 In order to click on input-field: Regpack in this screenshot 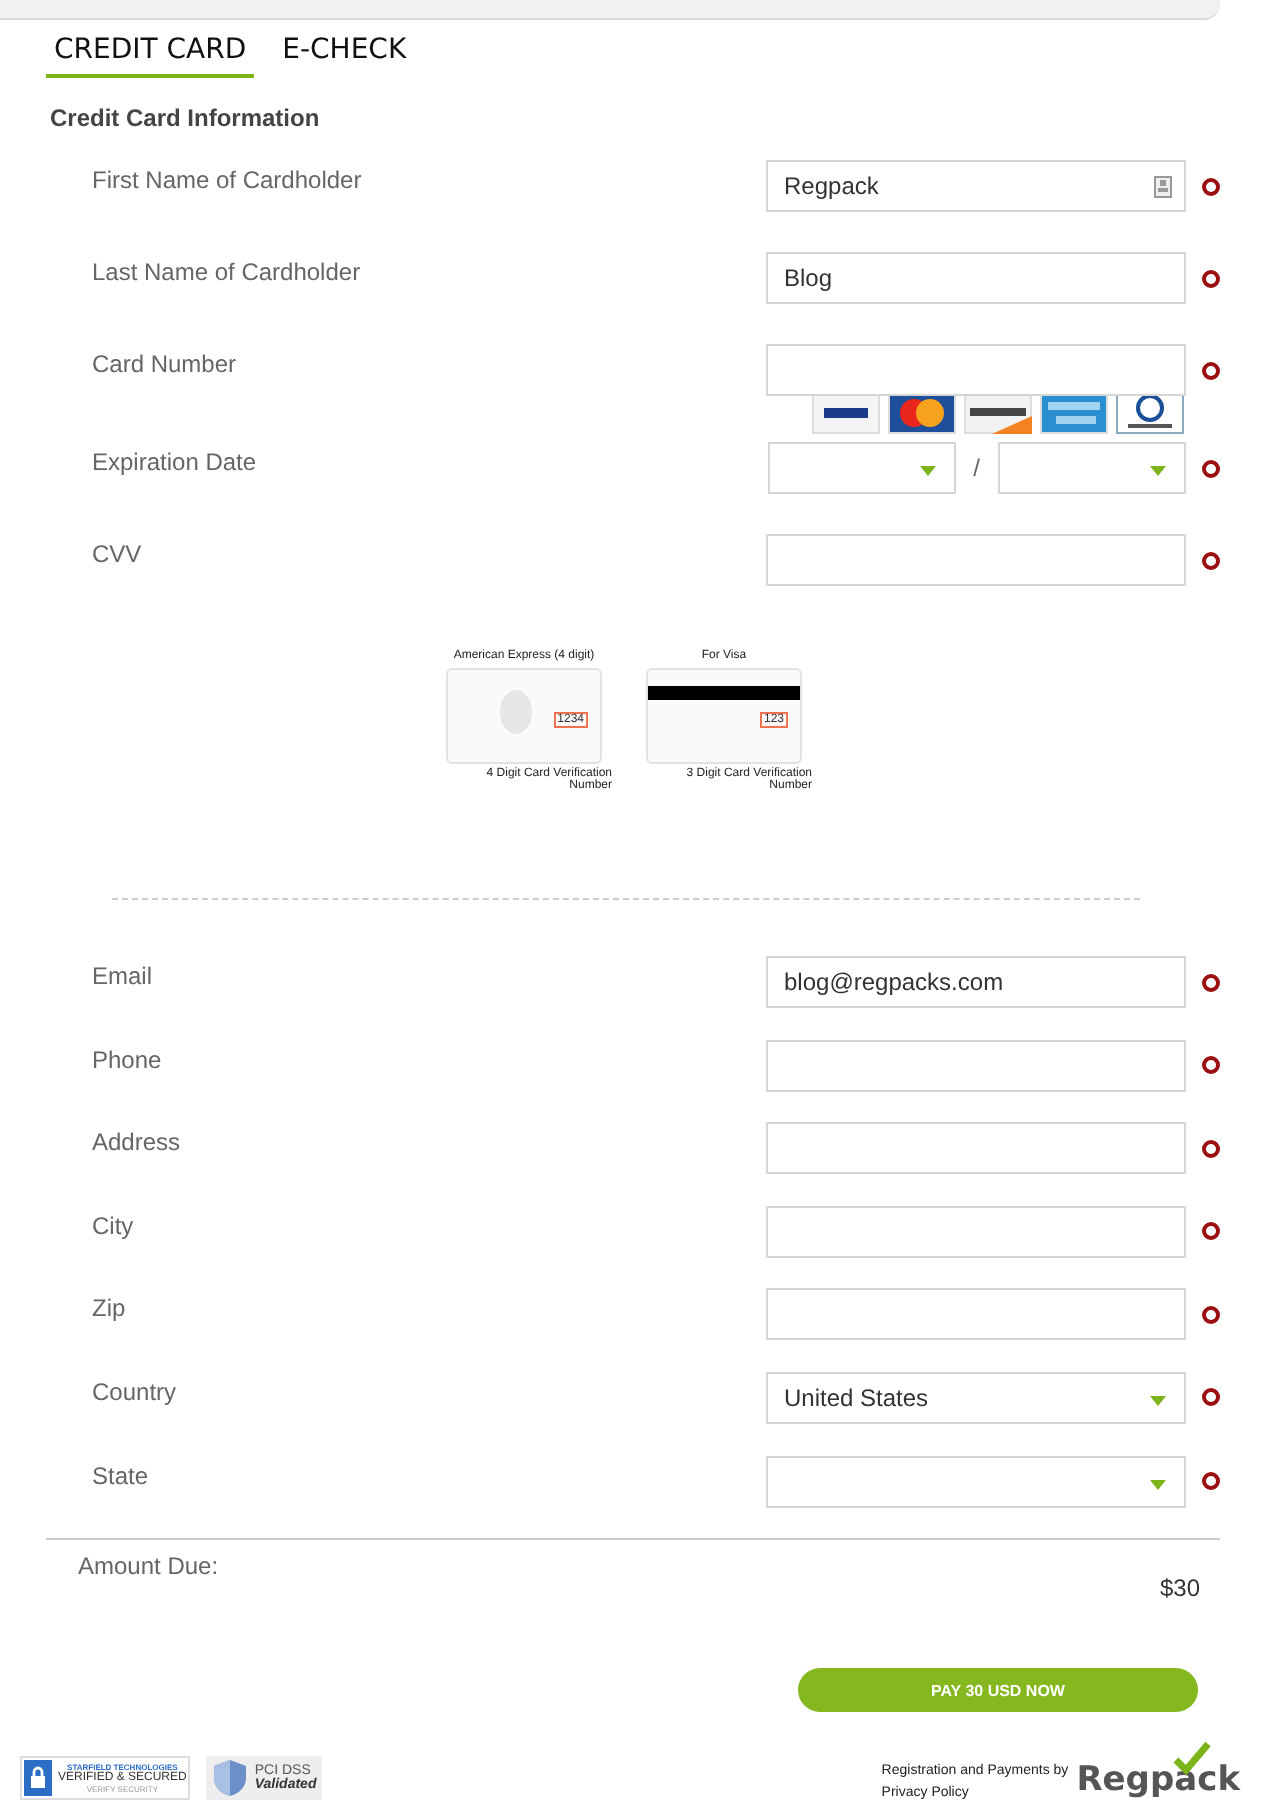, I will do `click(976, 186)`.